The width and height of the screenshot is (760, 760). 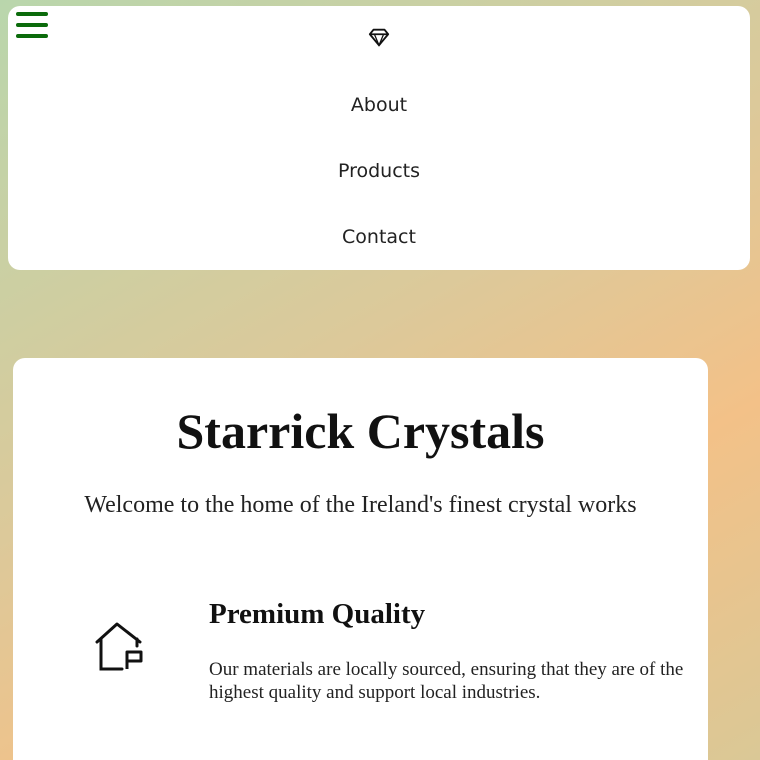 I want to click on nav-link-contact: Contact, so click(x=379, y=237).